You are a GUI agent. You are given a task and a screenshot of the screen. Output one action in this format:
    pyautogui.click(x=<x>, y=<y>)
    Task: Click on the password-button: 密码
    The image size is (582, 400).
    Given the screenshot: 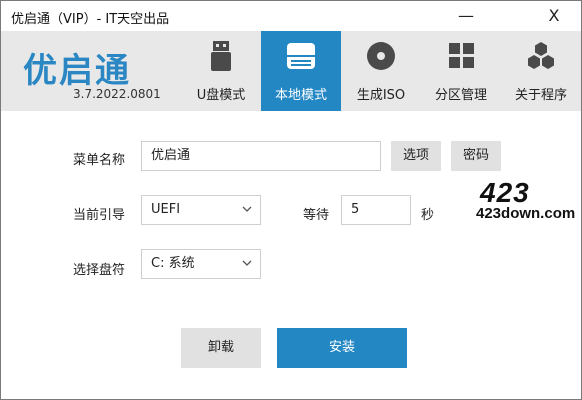 What is the action you would take?
    pyautogui.click(x=476, y=156)
    